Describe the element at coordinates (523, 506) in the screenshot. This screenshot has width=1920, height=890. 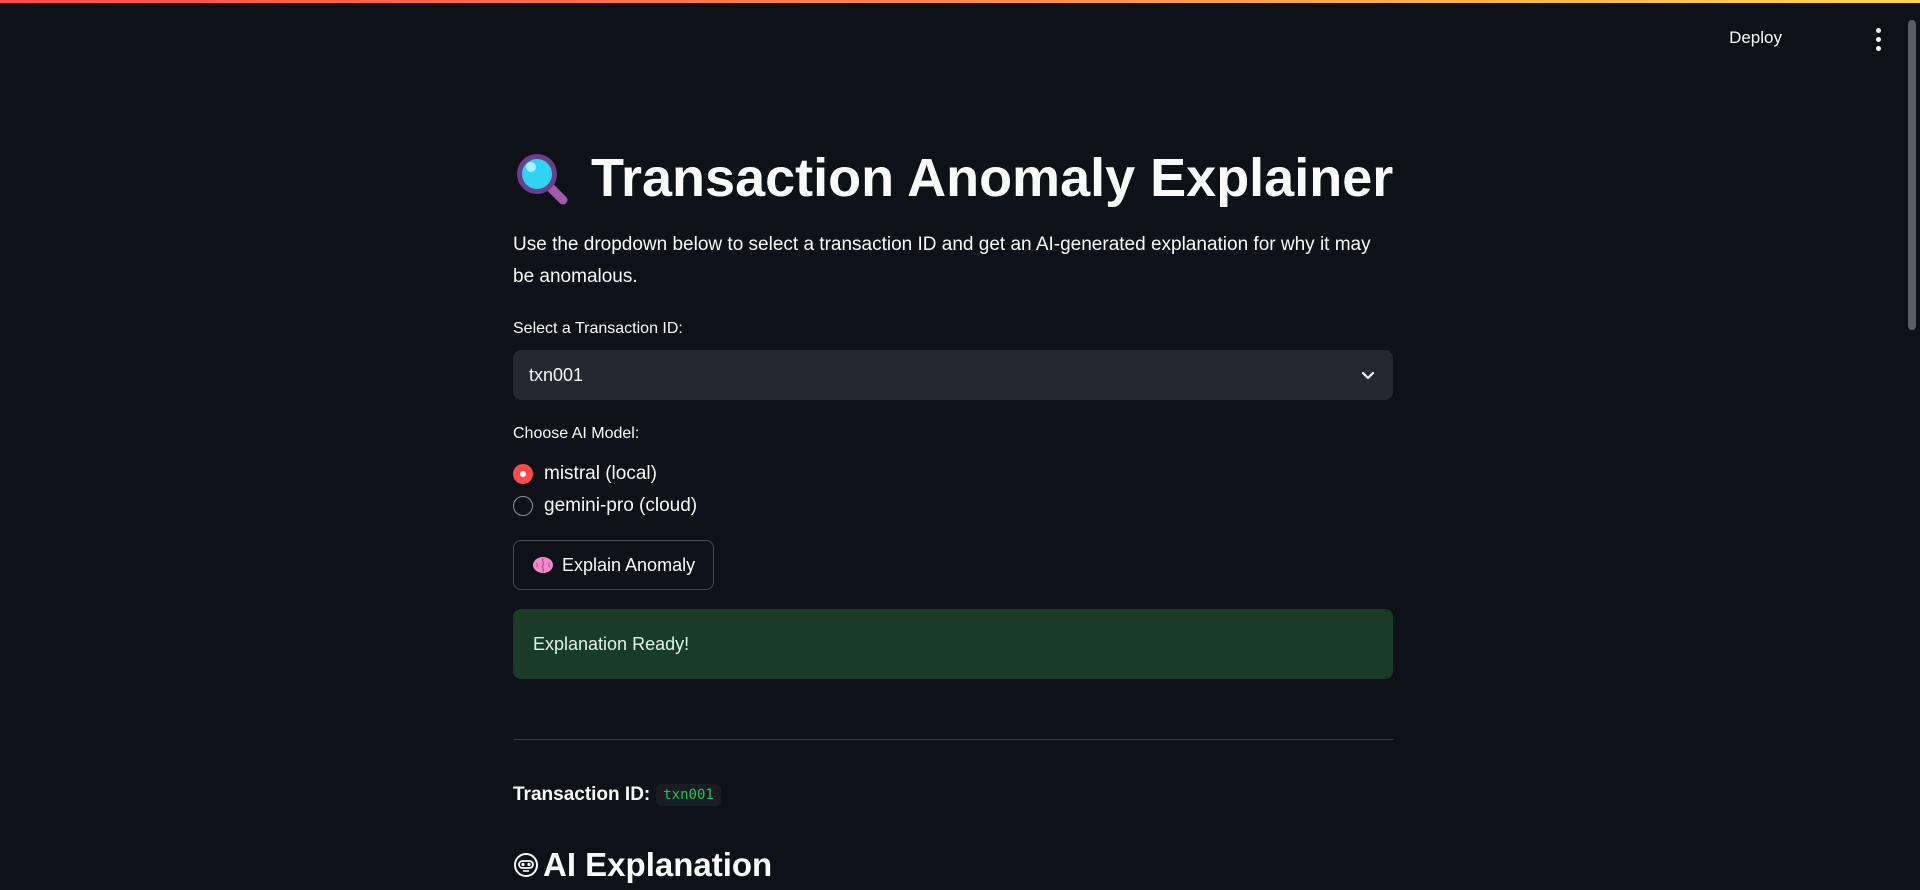
I see `radio-button-unselected` at that location.